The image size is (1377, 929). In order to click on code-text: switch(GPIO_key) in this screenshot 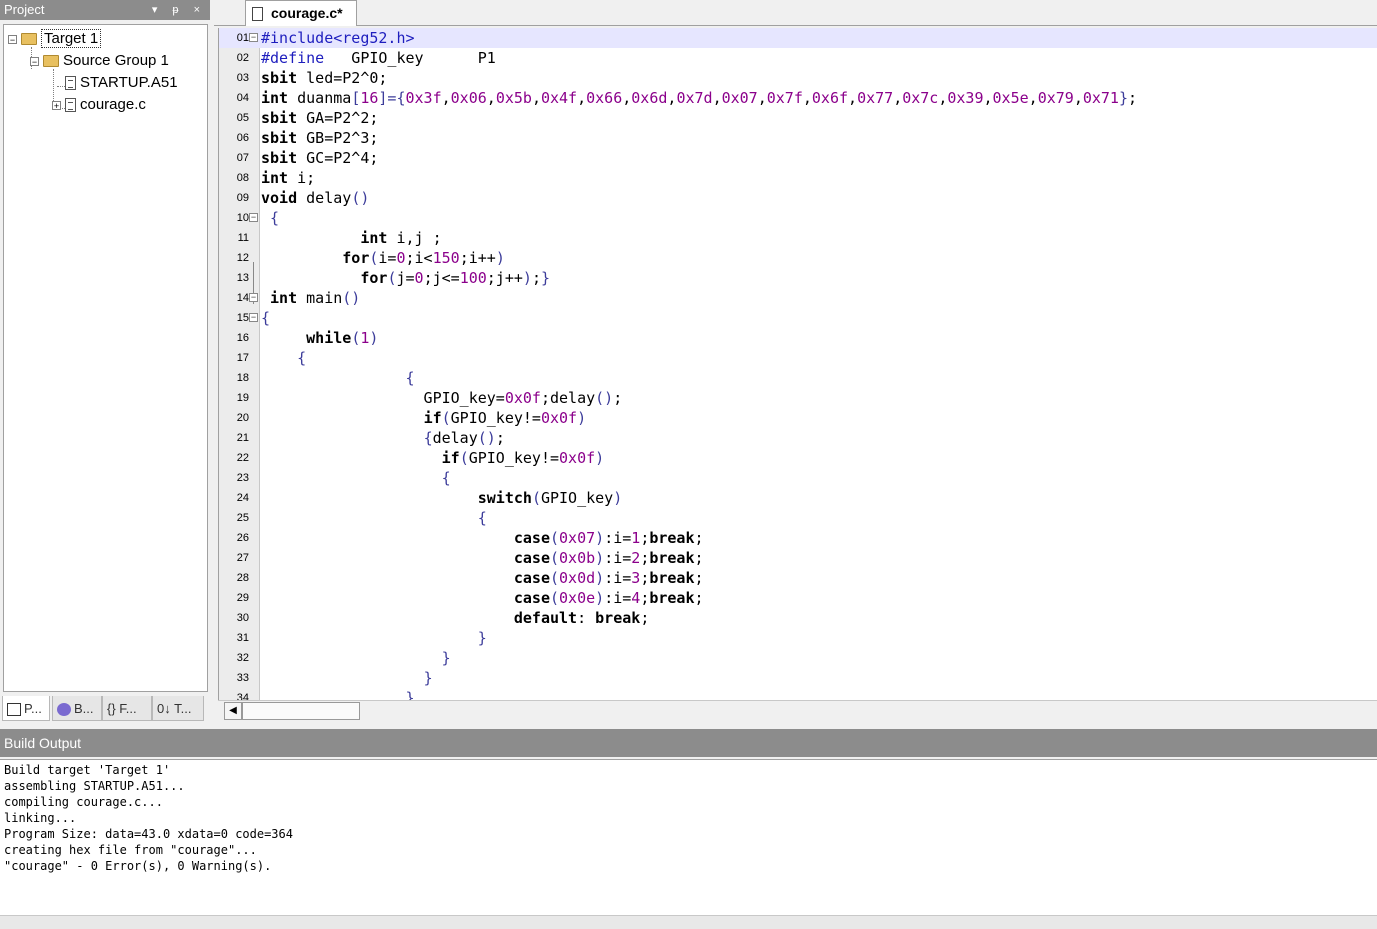, I will do `click(550, 498)`.